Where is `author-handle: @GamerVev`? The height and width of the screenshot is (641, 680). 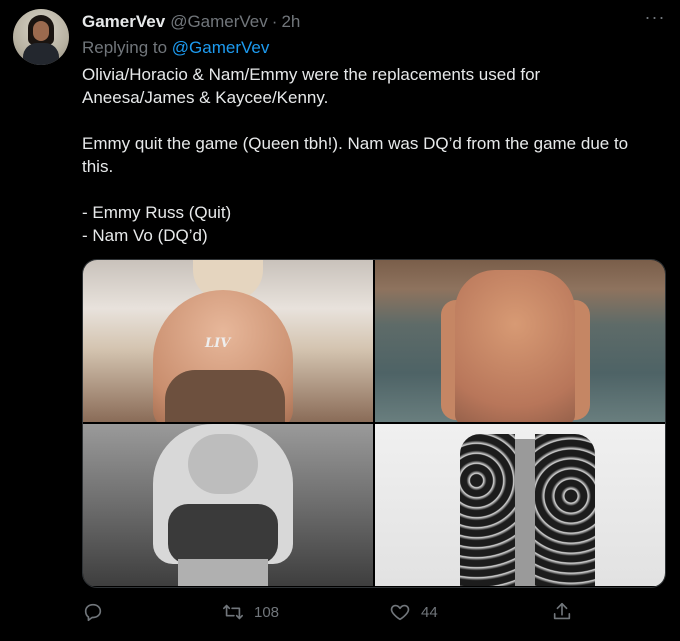 author-handle: @GamerVev is located at coordinates (219, 22).